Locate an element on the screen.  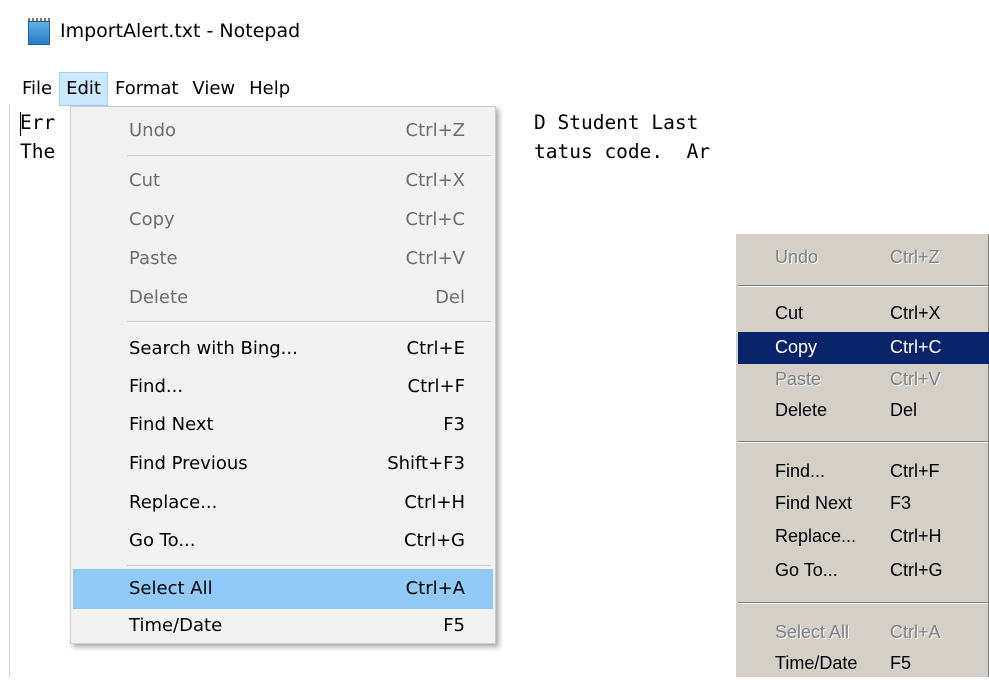
menu-bar: File Edit Format View Help is located at coordinates (148, 89).